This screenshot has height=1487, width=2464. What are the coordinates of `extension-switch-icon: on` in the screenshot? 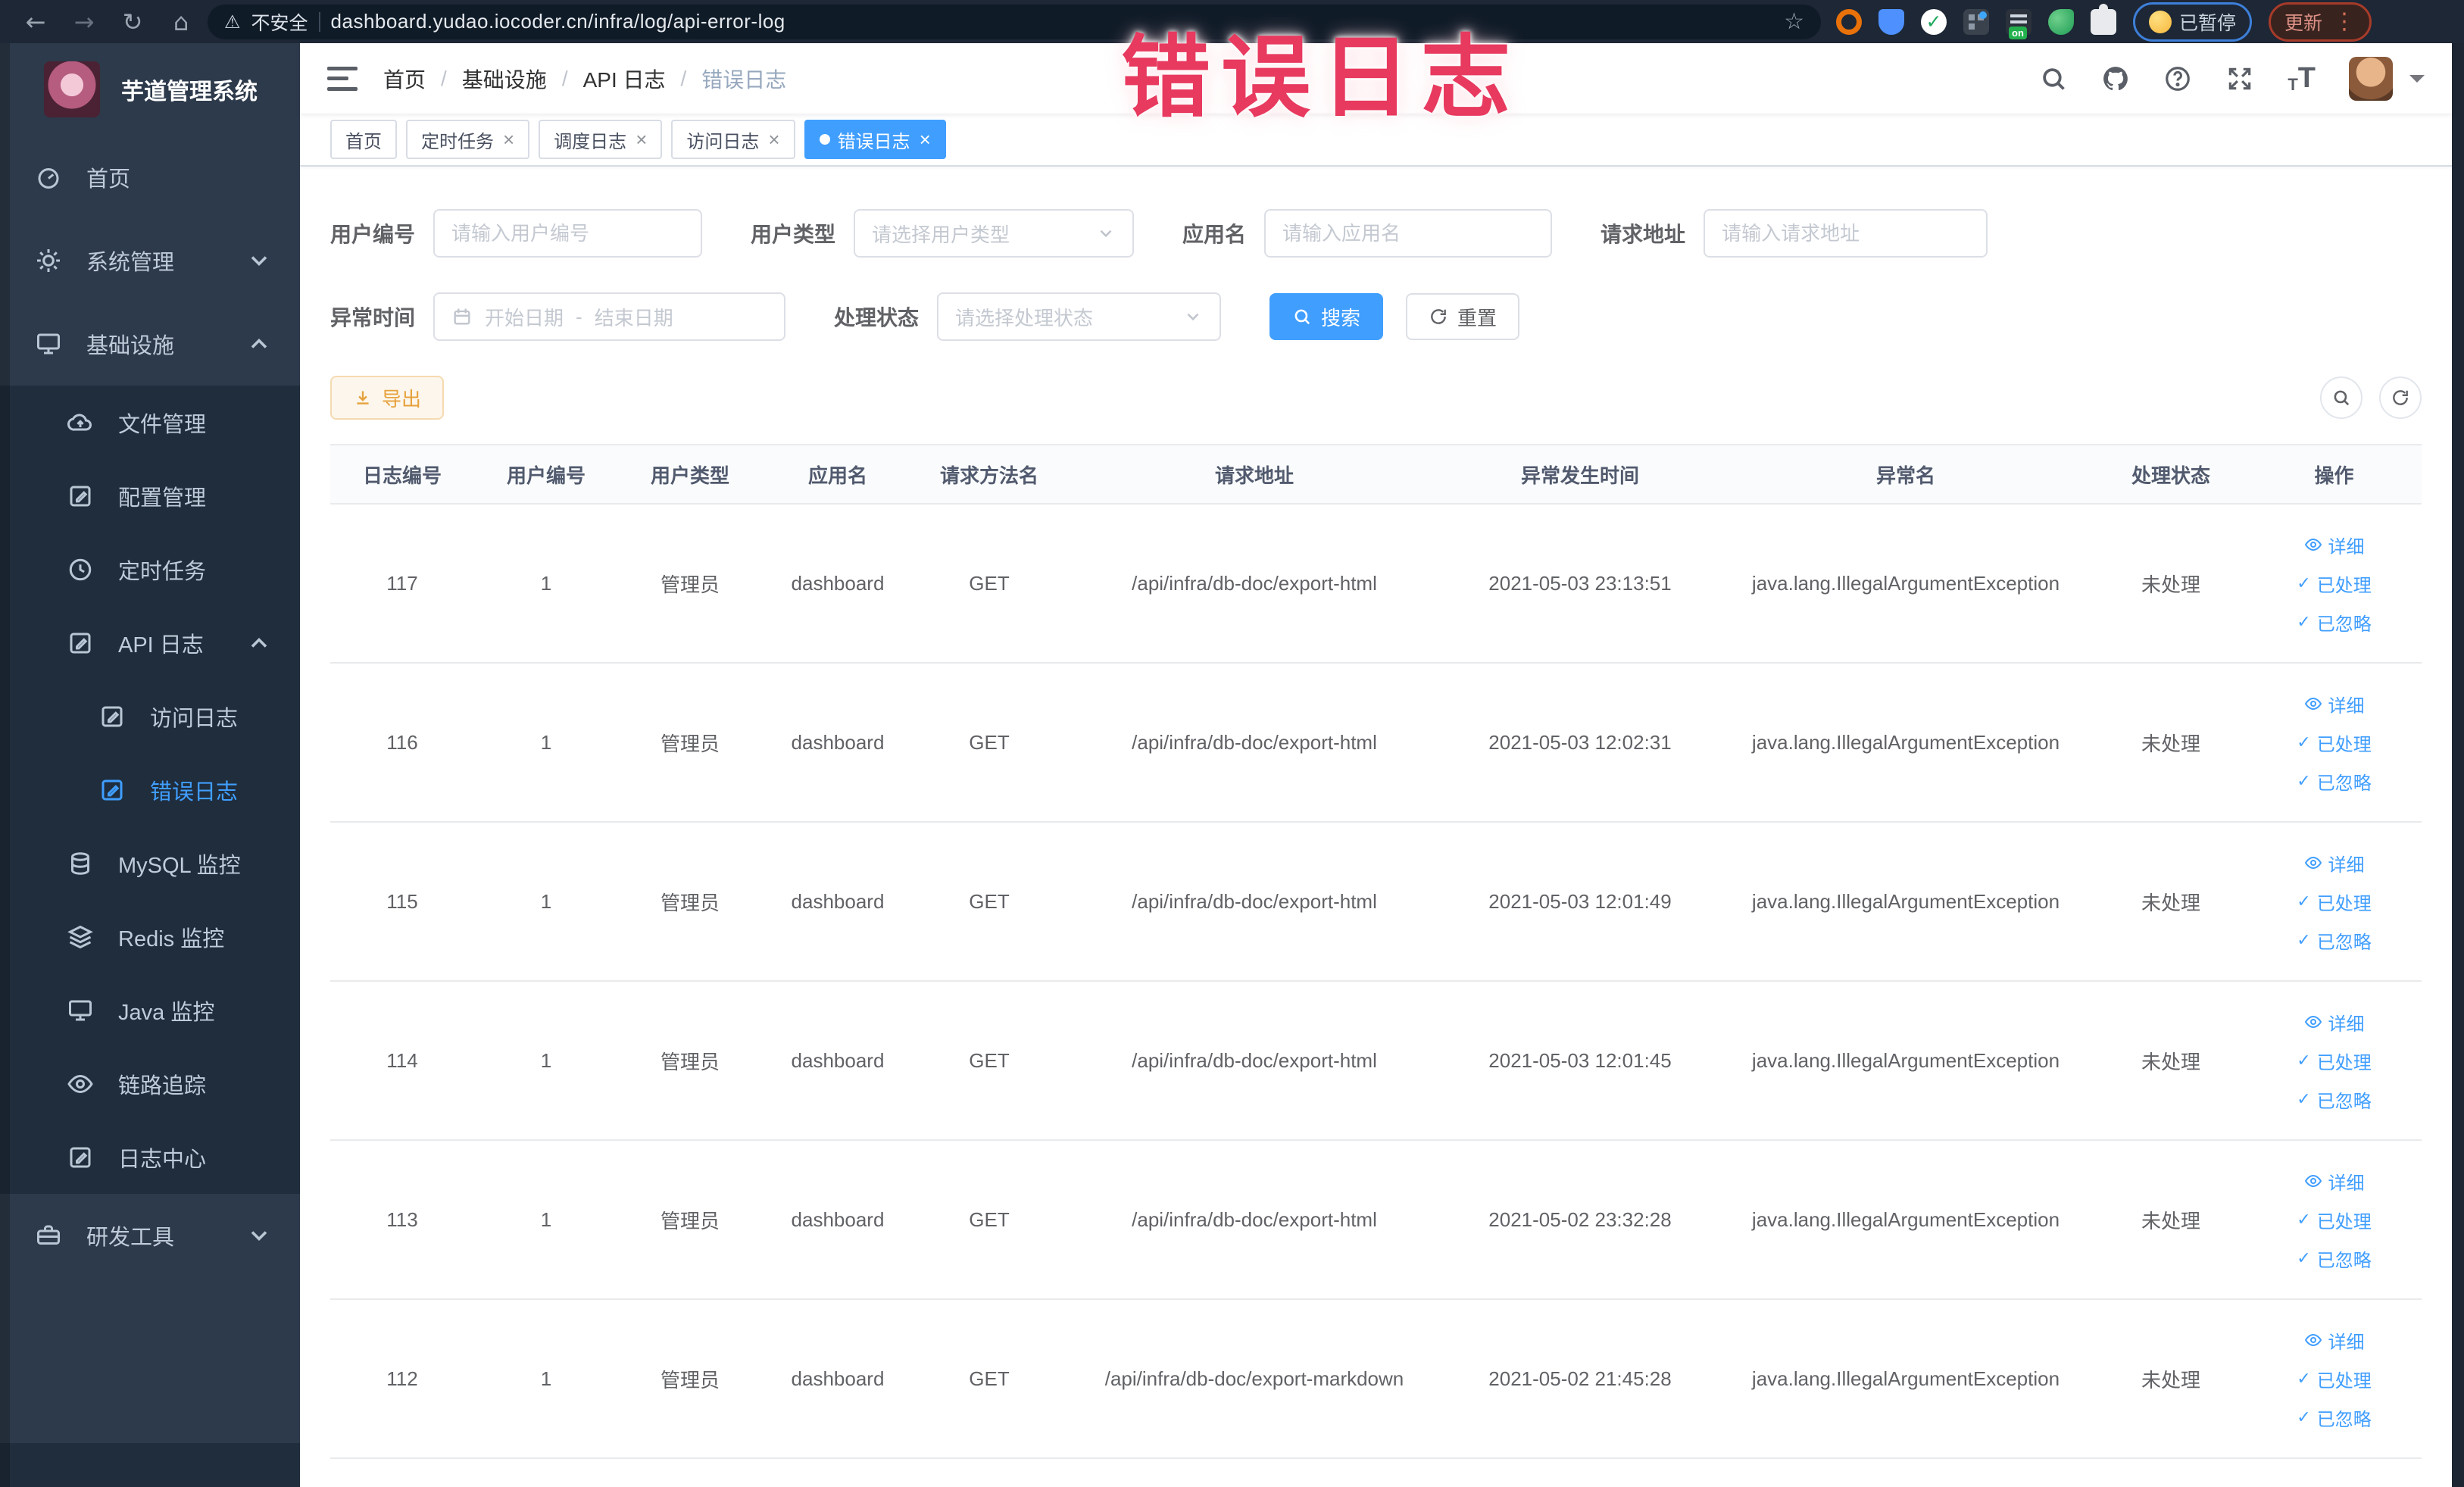 It's located at (2018, 23).